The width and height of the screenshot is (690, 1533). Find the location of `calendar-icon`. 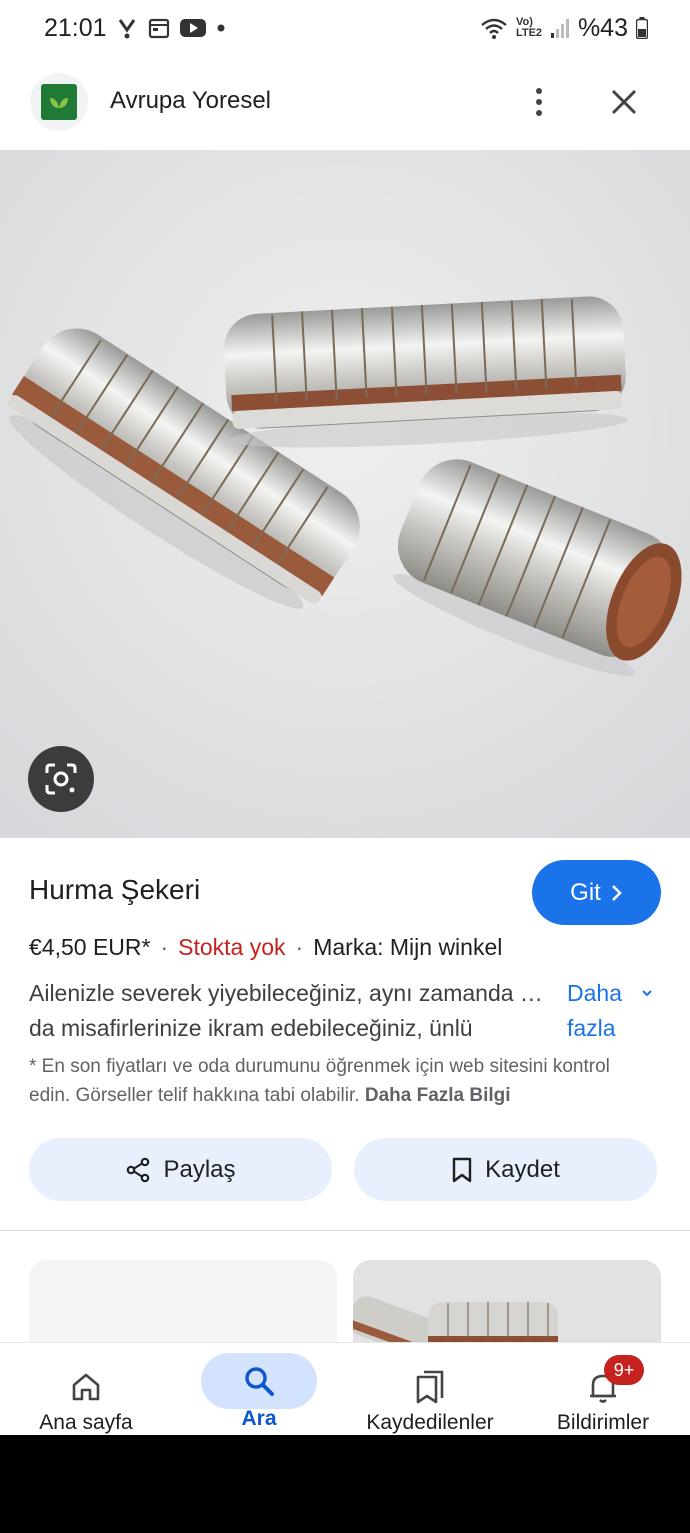

calendar-icon is located at coordinates (159, 28).